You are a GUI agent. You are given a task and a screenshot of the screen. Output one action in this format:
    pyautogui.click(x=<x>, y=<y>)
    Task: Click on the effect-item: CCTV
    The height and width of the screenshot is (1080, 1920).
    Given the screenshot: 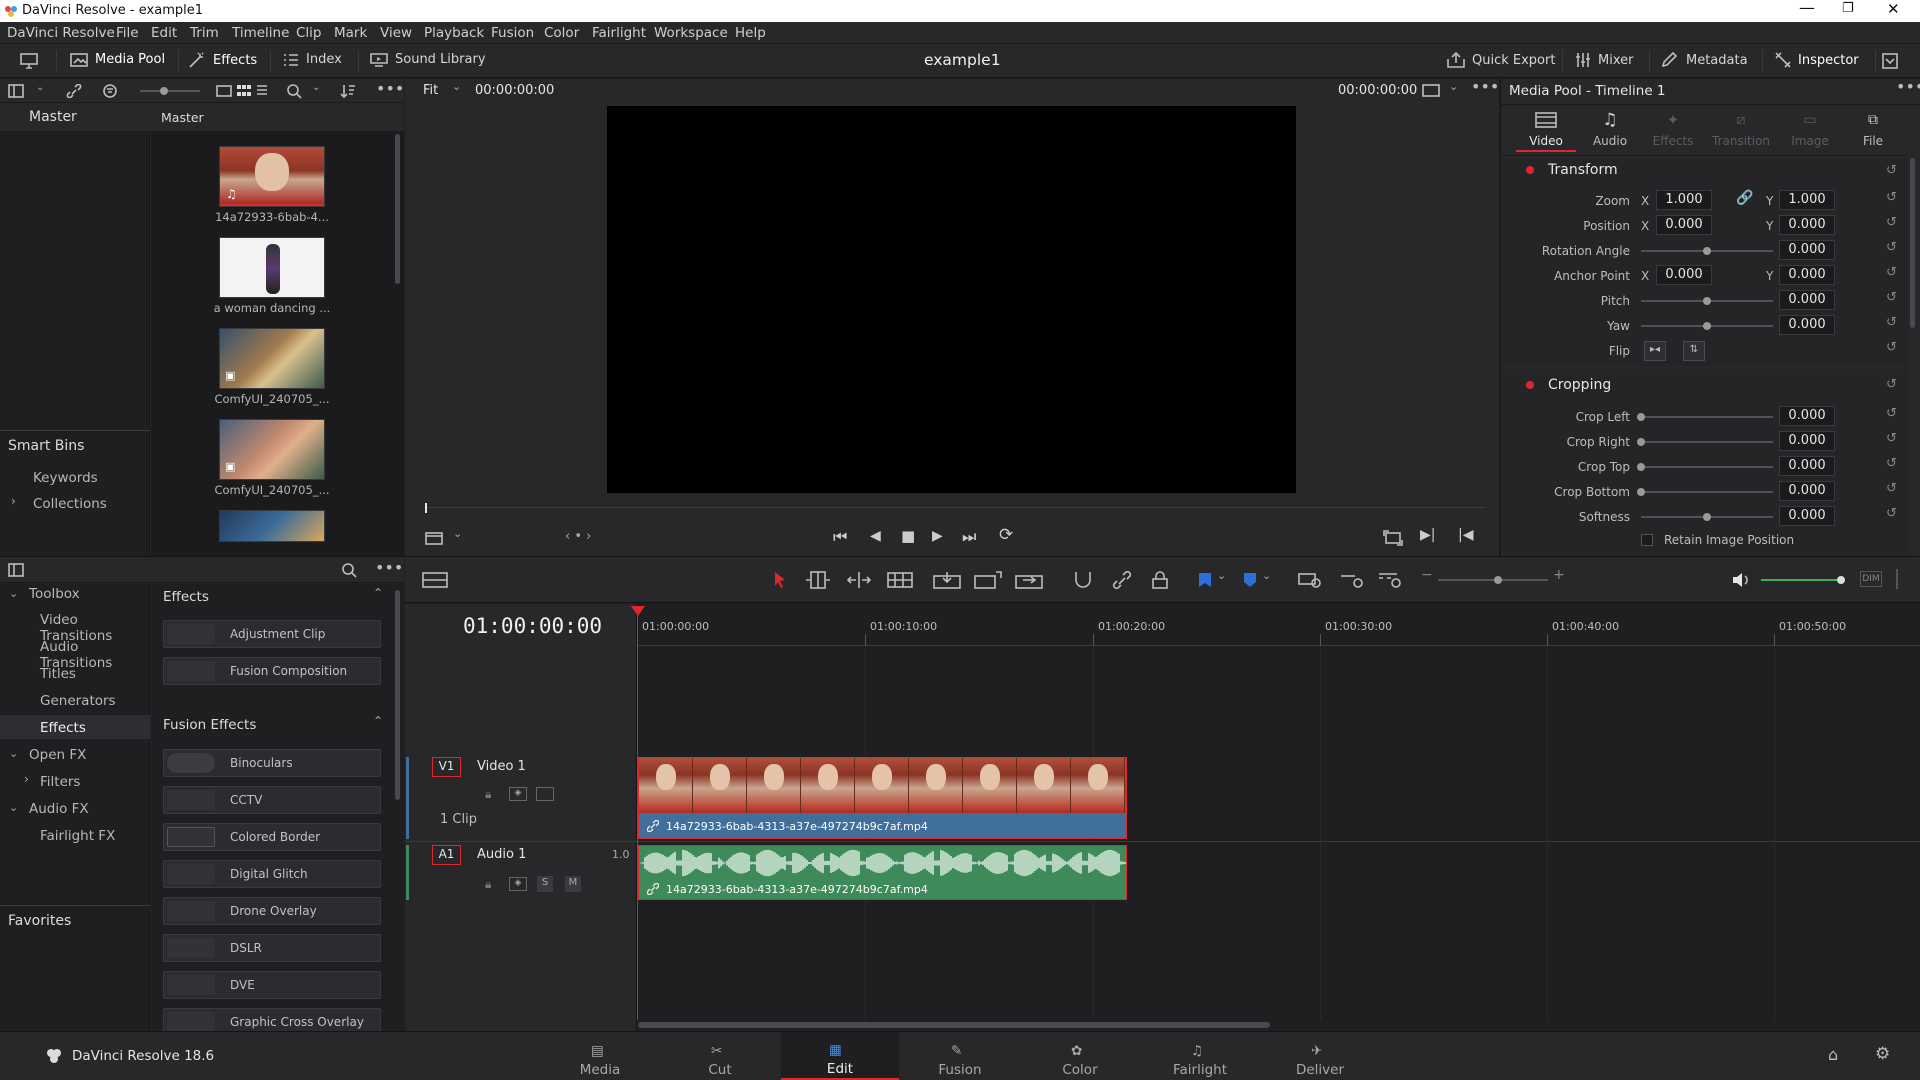 What is the action you would take?
    pyautogui.click(x=272, y=800)
    